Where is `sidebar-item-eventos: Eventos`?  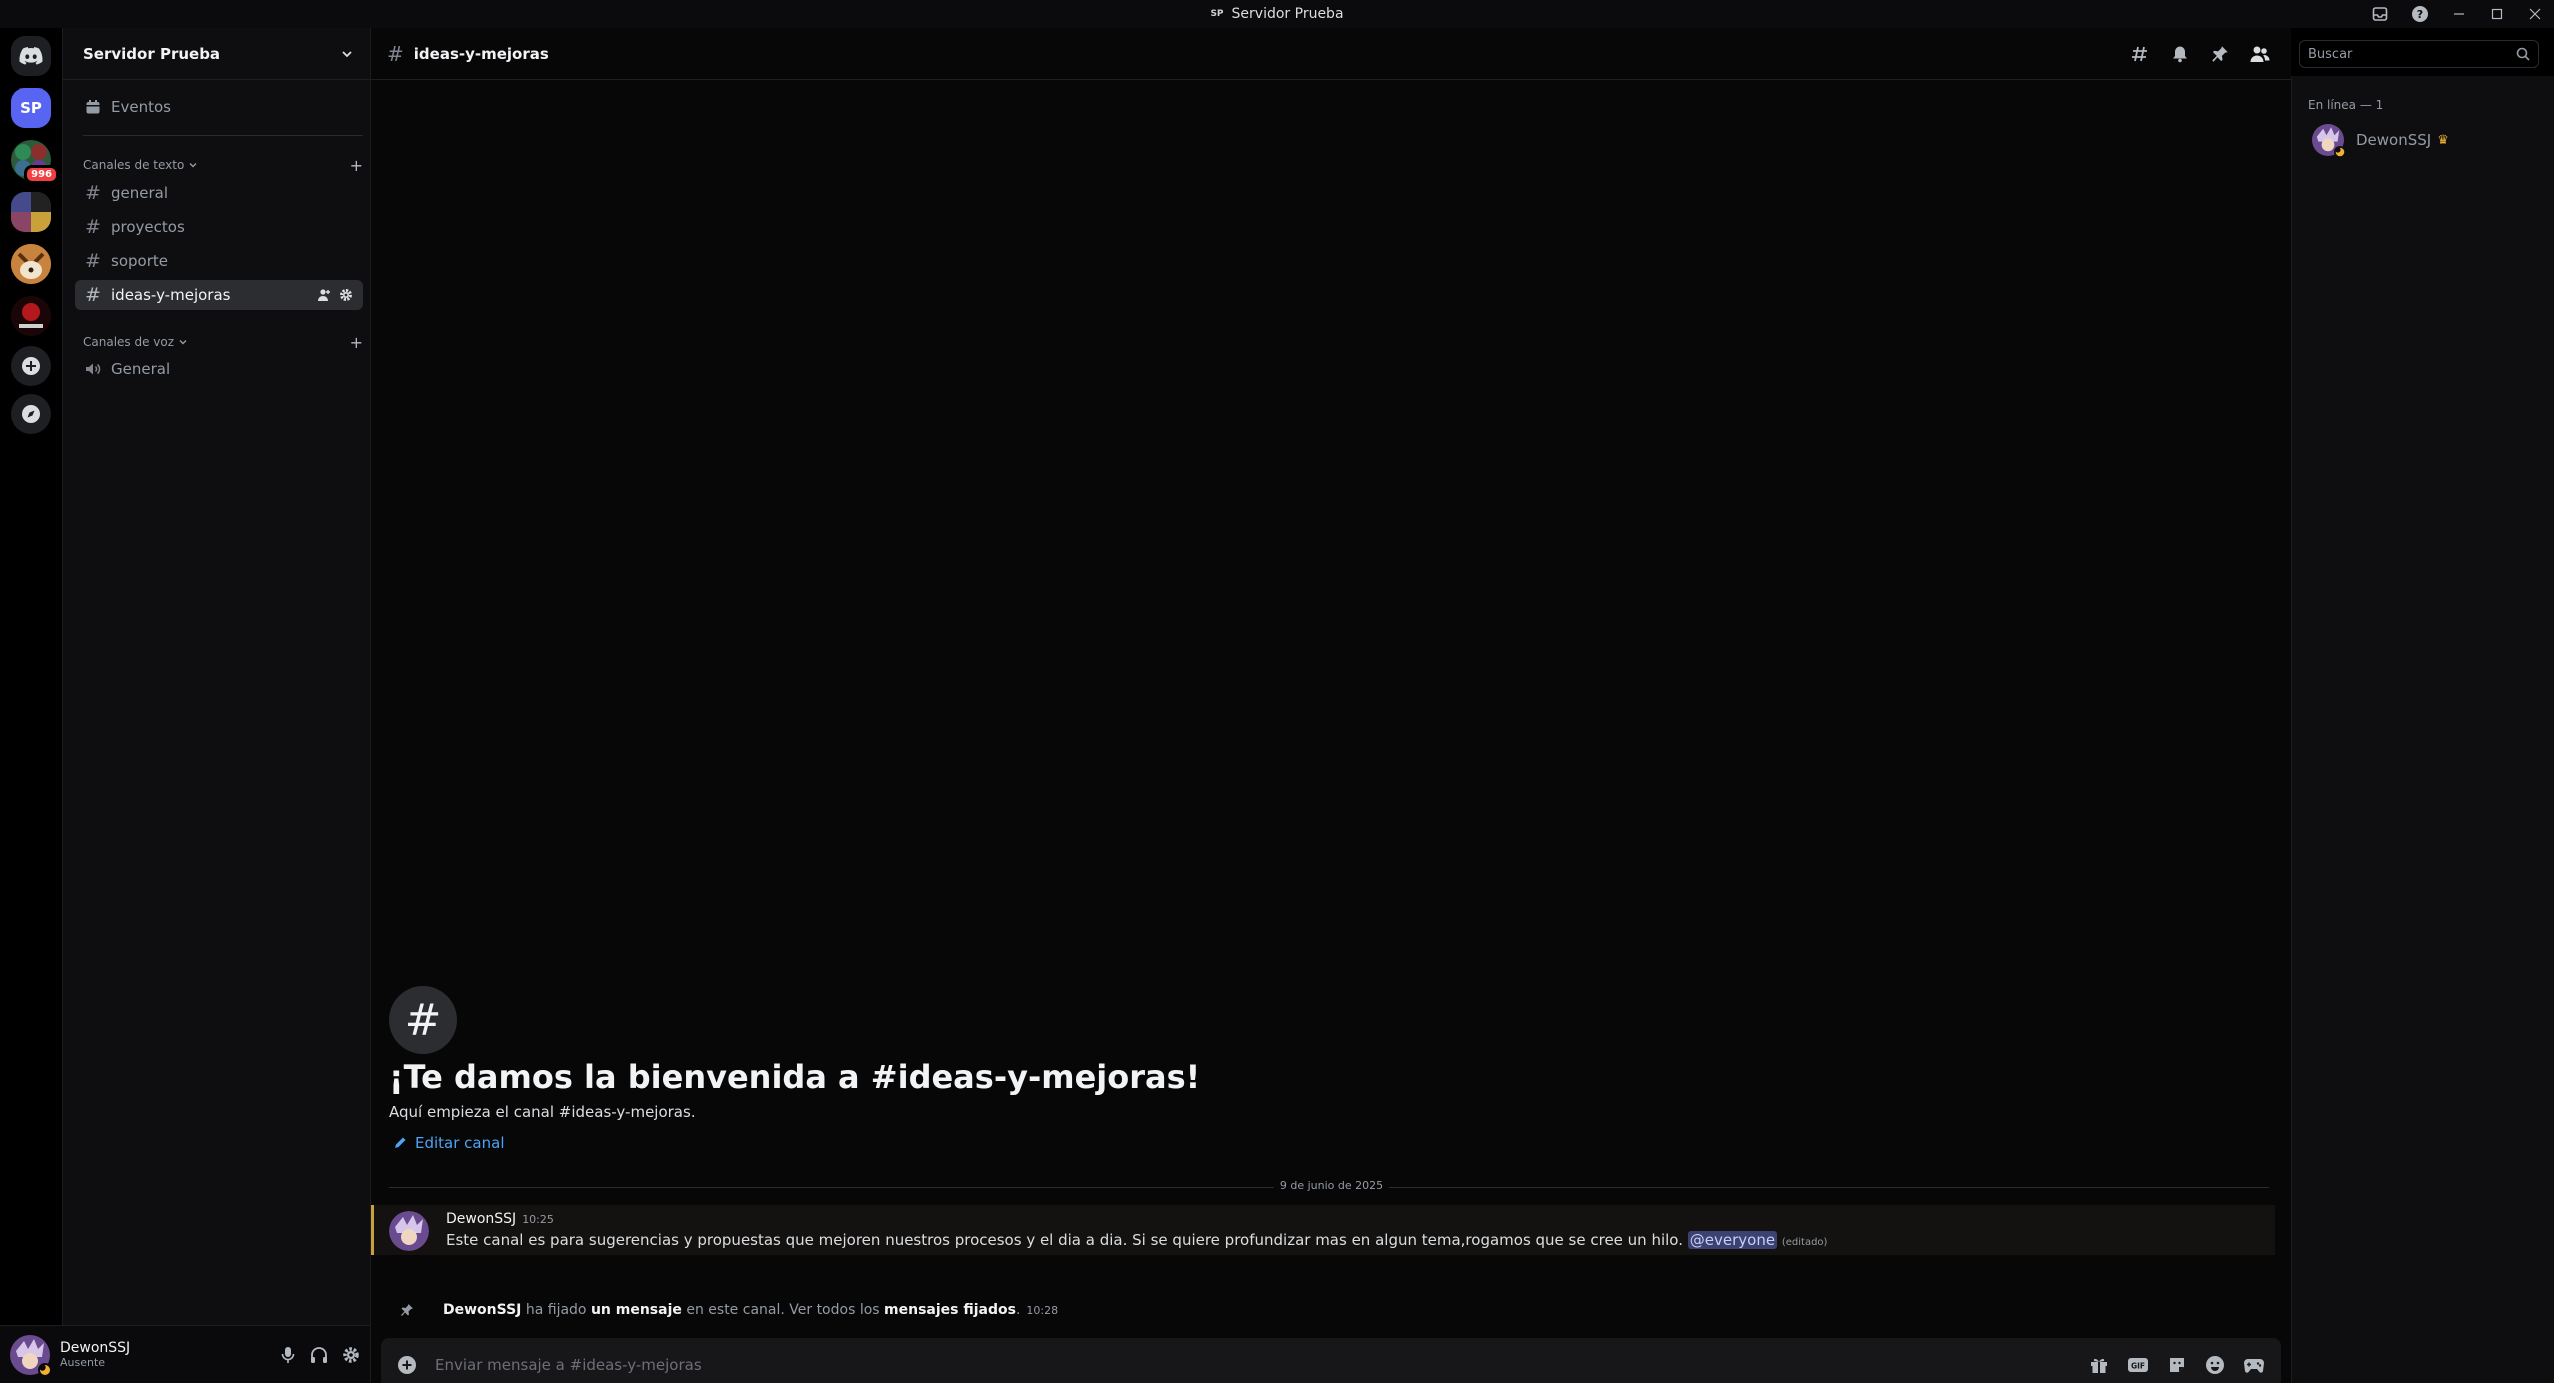
sidebar-item-eventos: Eventos is located at coordinates (219, 107).